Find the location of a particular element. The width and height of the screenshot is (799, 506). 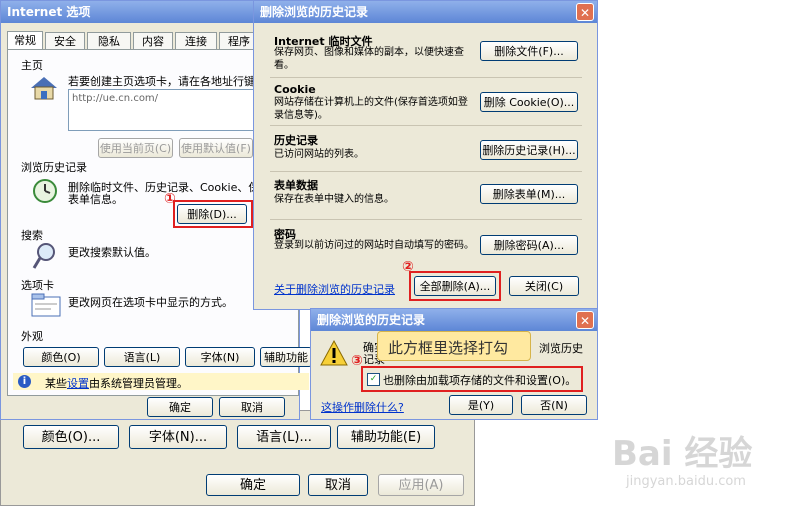

admin-notice-text: 某些设置由系统管理员管理。 is located at coordinates (116, 383).